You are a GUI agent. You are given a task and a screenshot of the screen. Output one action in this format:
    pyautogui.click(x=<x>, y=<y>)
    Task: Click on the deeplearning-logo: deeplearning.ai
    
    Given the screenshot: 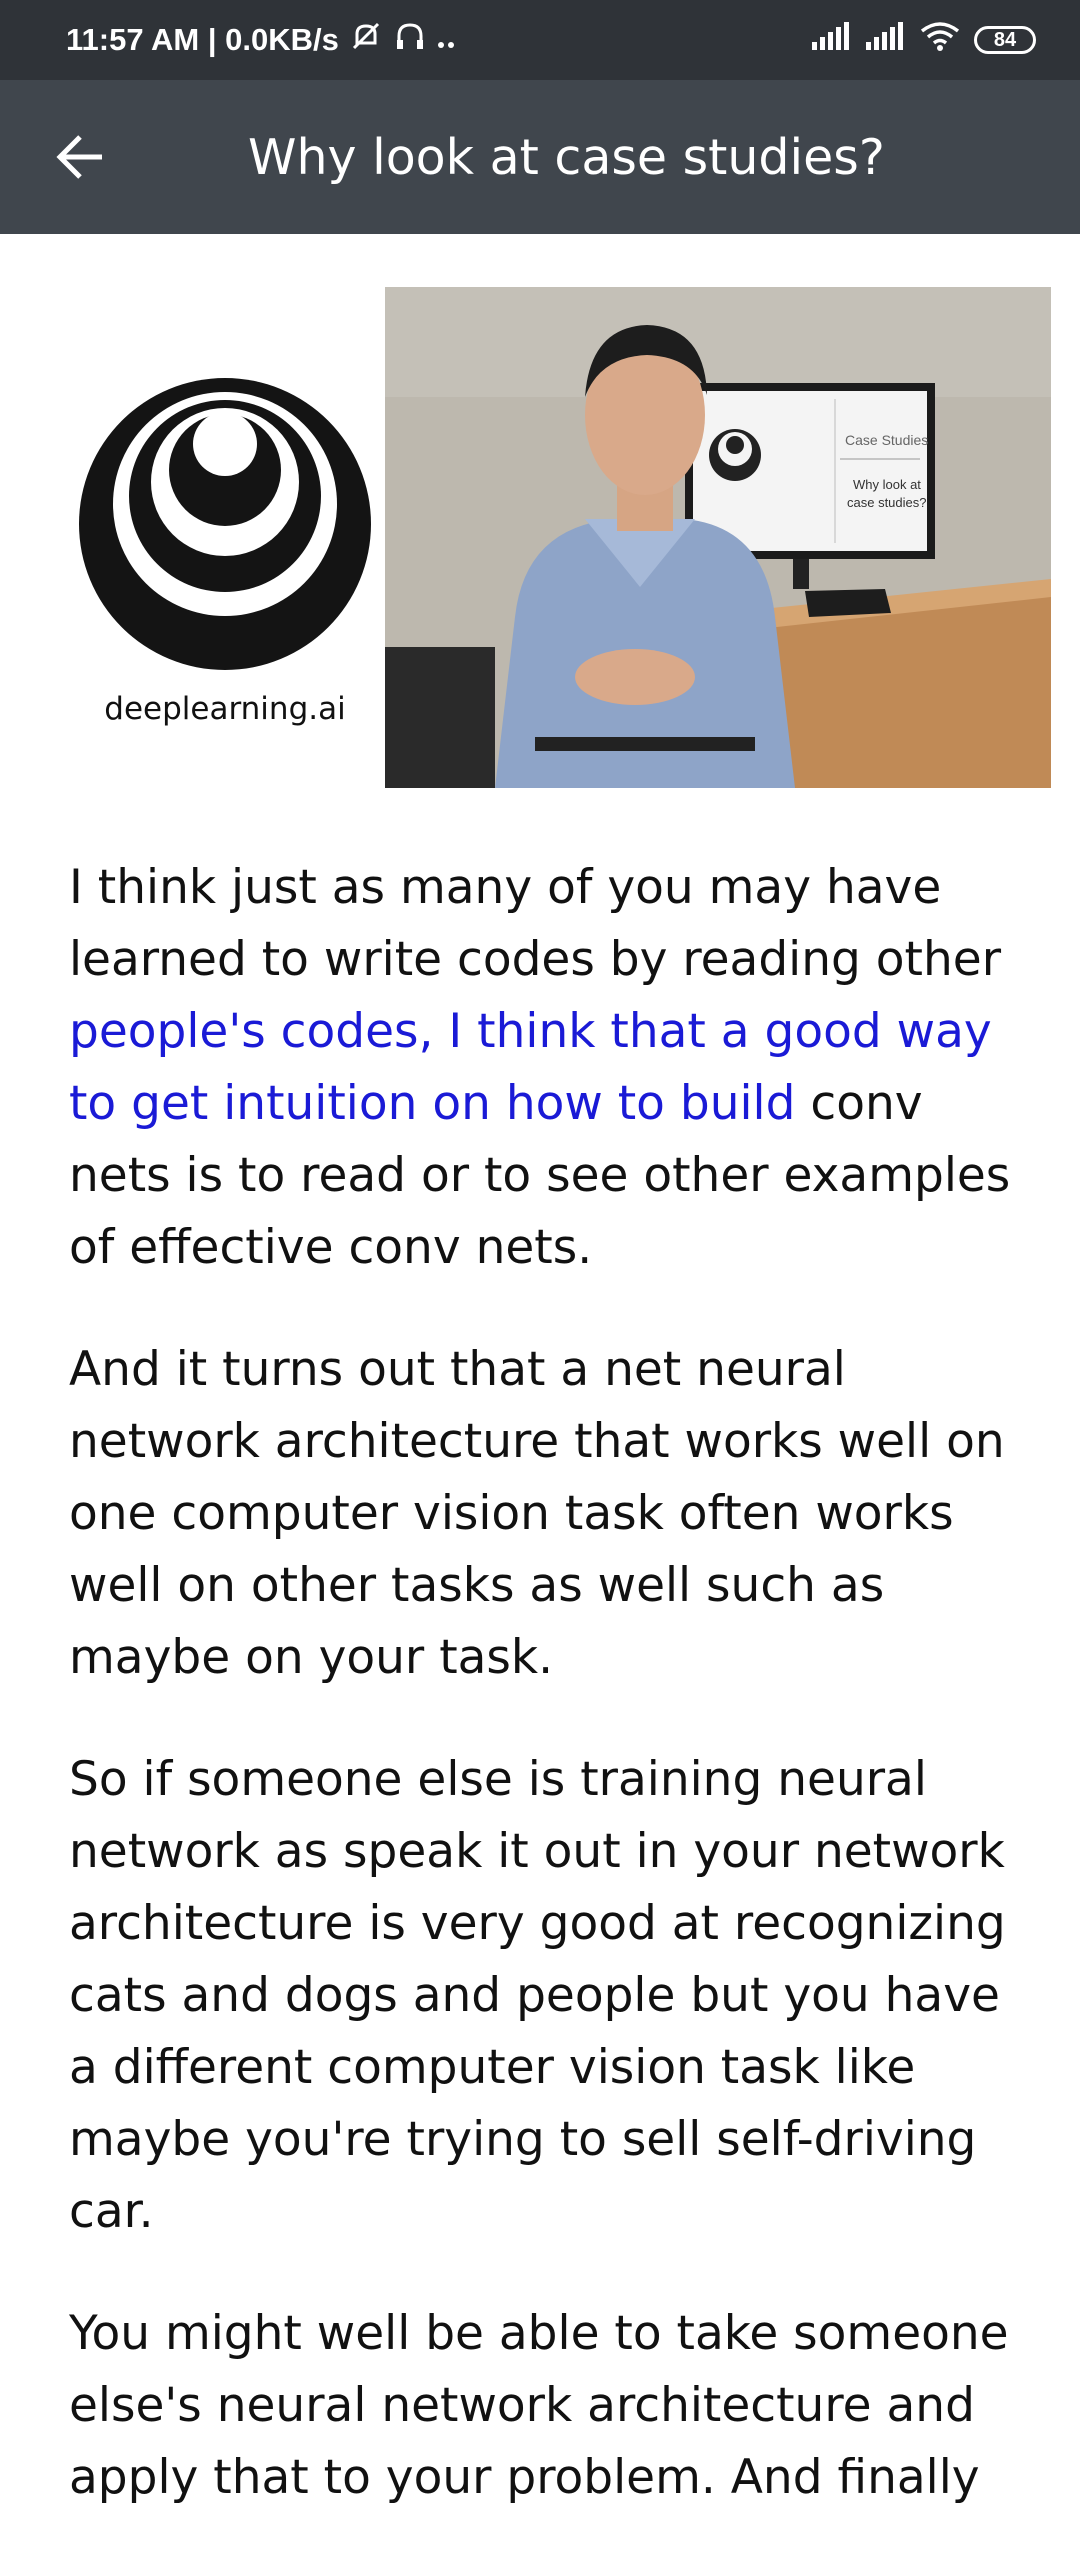 What is the action you would take?
    pyautogui.click(x=225, y=550)
    